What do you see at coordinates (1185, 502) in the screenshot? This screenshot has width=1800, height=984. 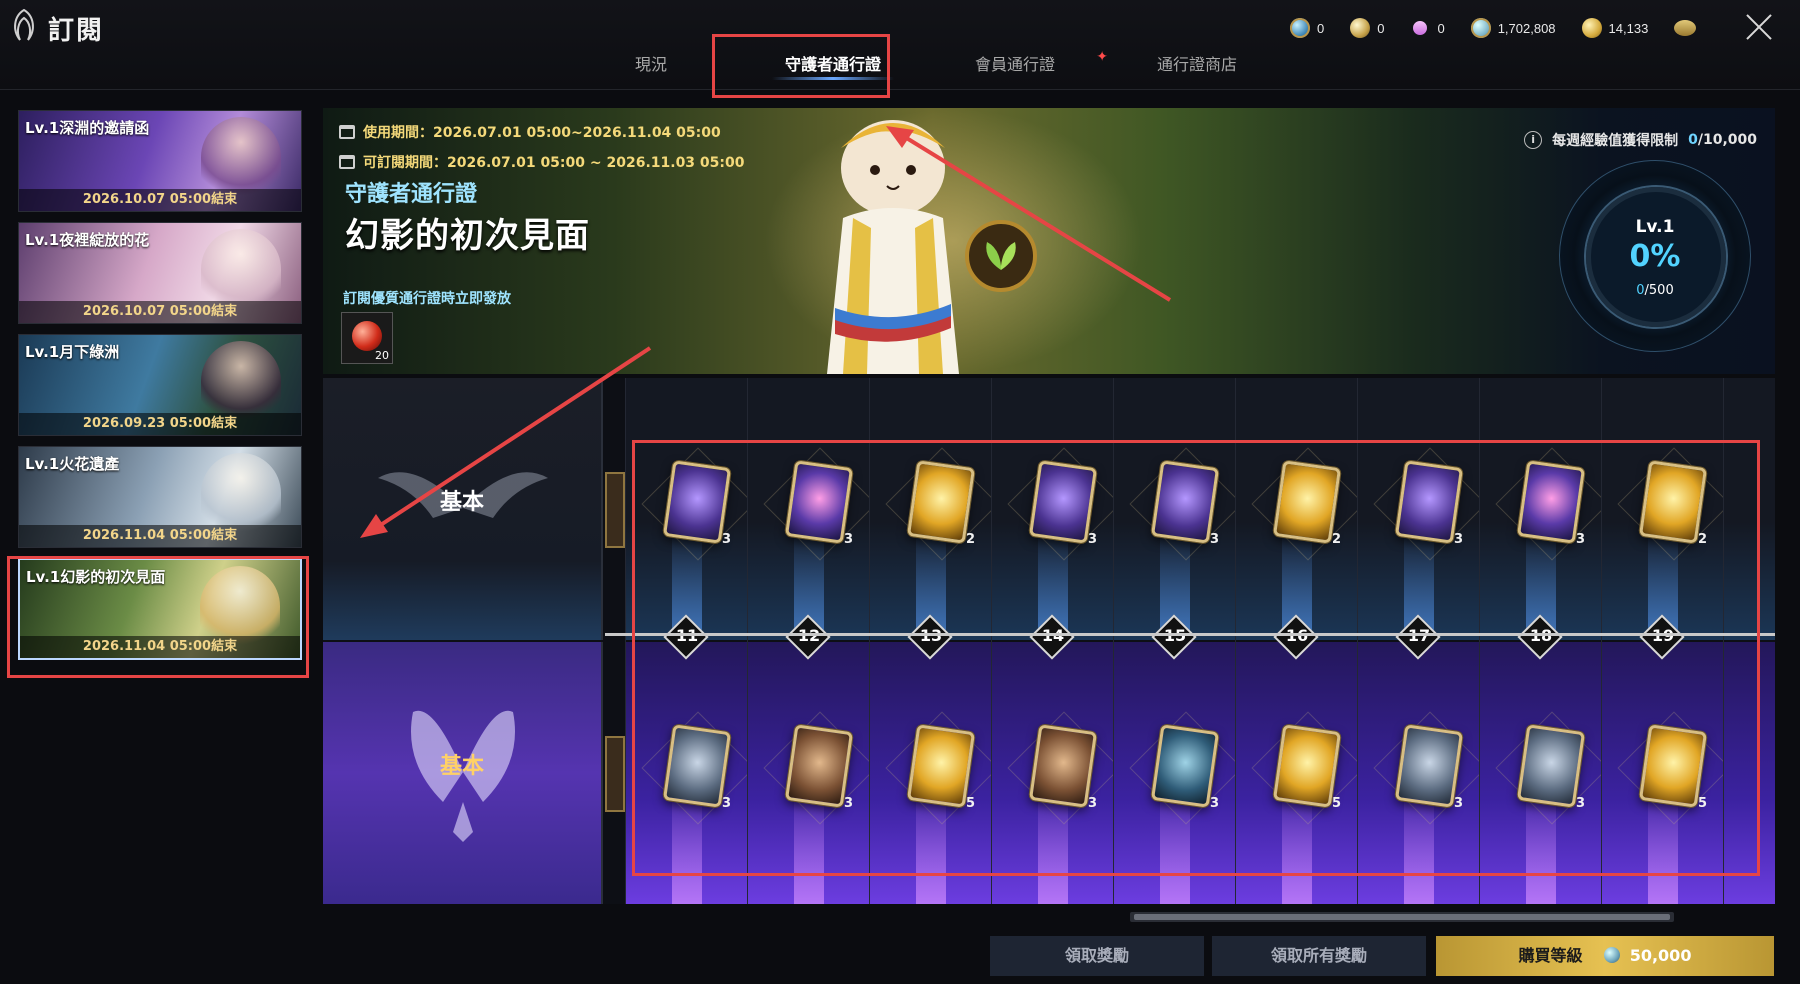 I see `rune-card-icon` at bounding box center [1185, 502].